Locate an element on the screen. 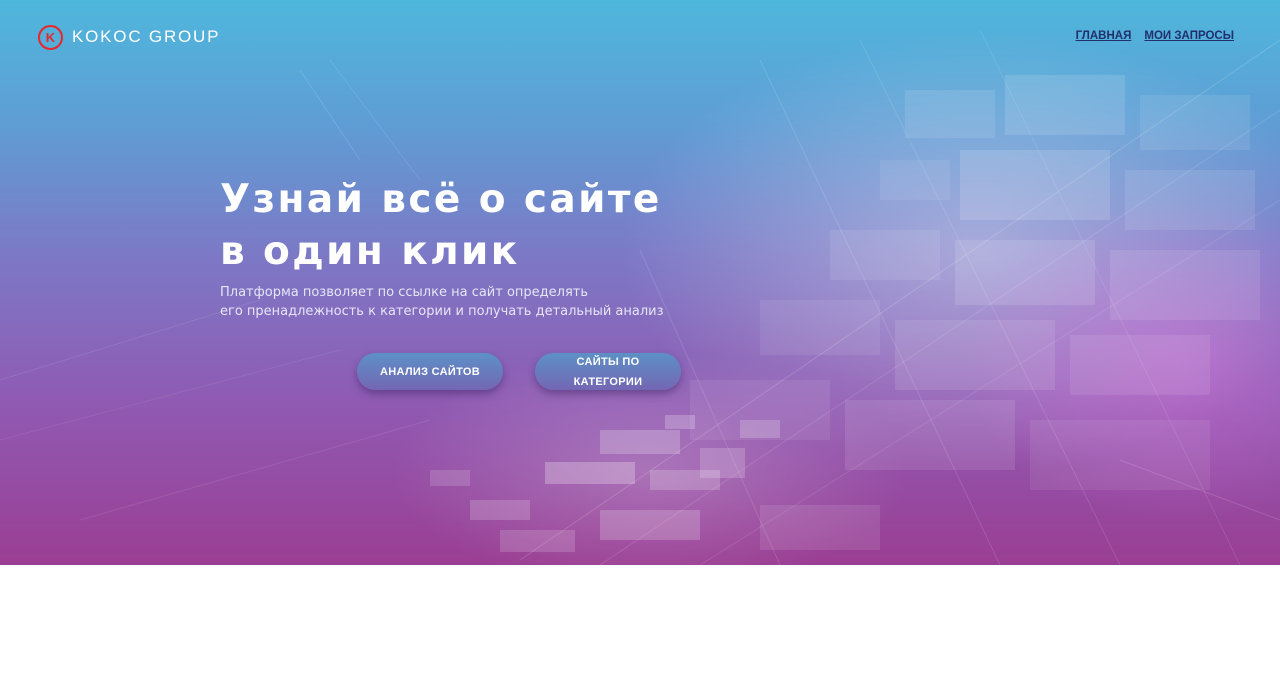 The image size is (1280, 674). brand-logo: K KOKOC GROUP is located at coordinates (129, 37).